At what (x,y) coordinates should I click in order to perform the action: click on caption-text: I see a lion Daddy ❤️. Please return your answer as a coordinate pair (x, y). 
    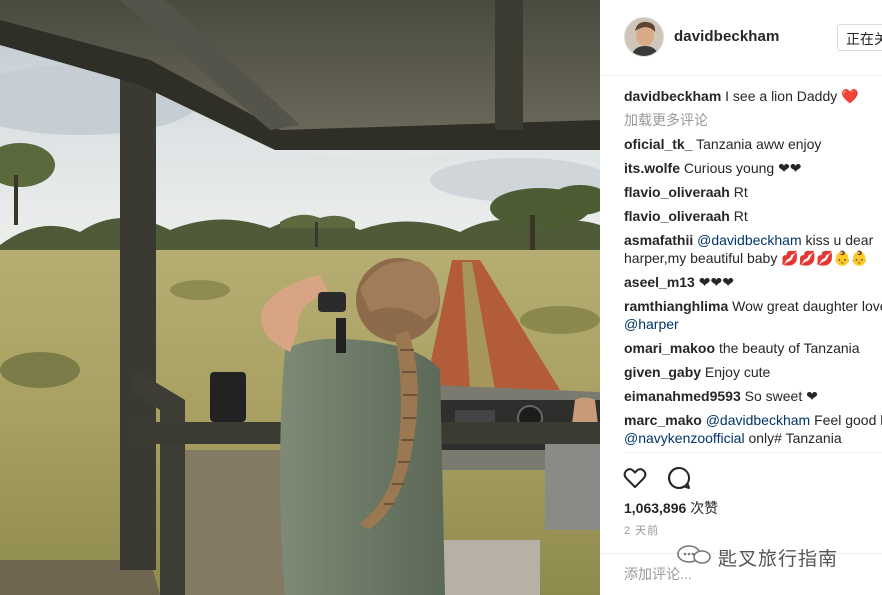
    Looking at the image, I should click on (792, 96).